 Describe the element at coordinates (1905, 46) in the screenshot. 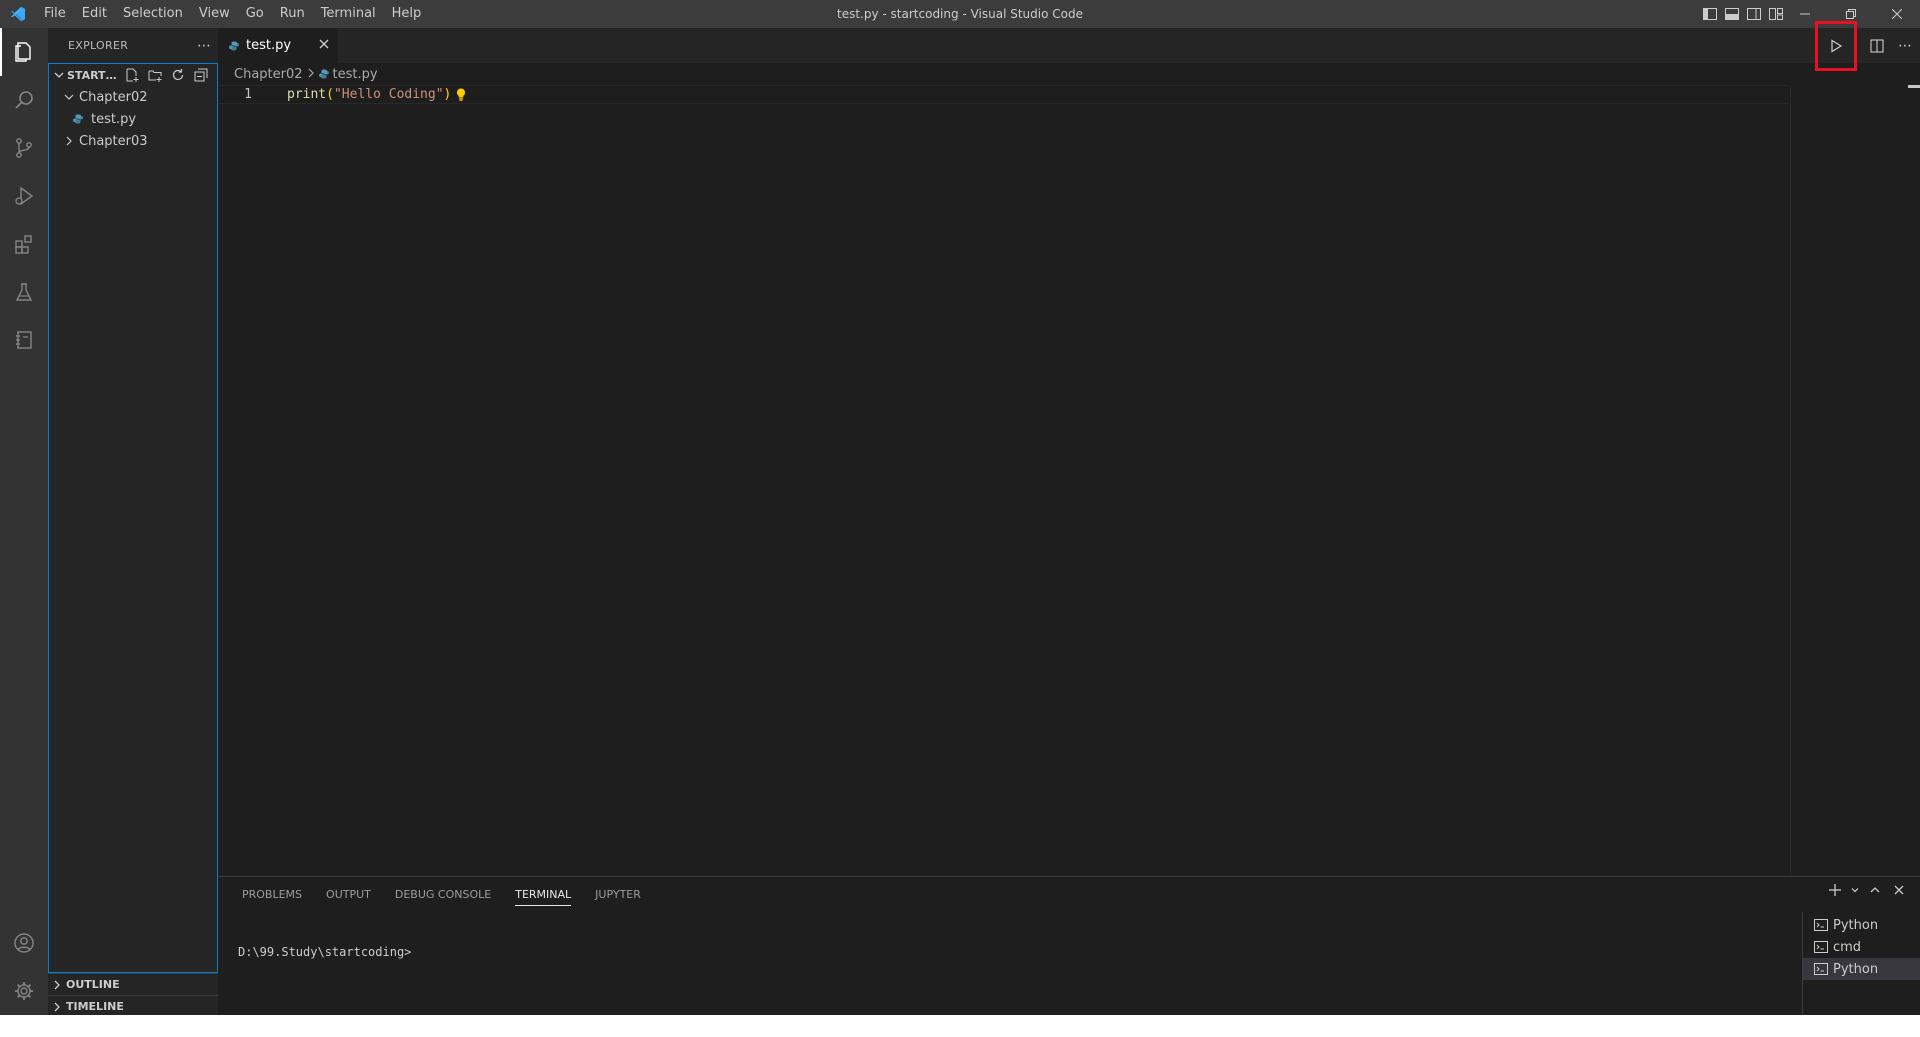

I see `more-icon: ⋯` at that location.